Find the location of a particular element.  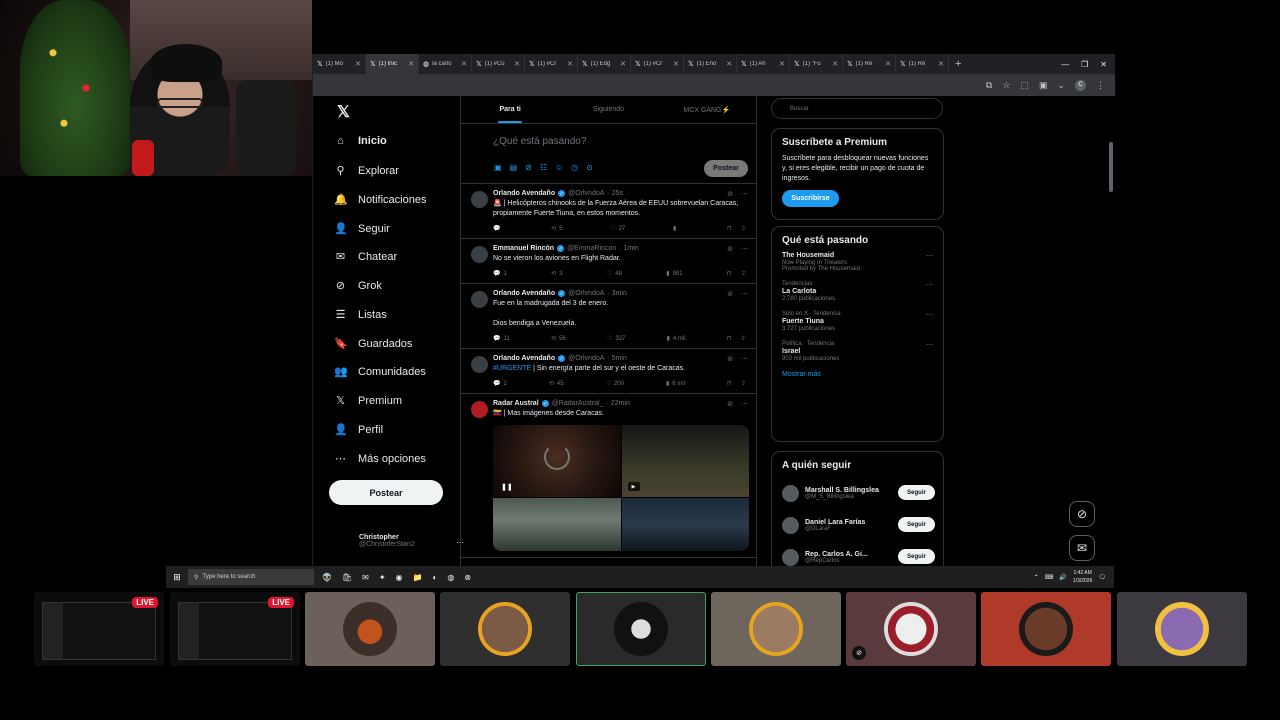

emoji-icon: ☺ is located at coordinates (559, 167).